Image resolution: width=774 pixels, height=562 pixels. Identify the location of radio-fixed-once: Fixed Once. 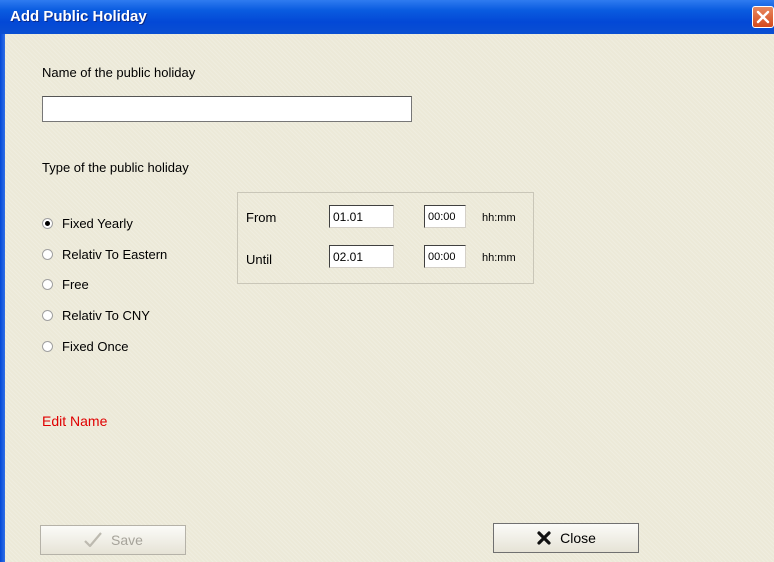
(85, 346).